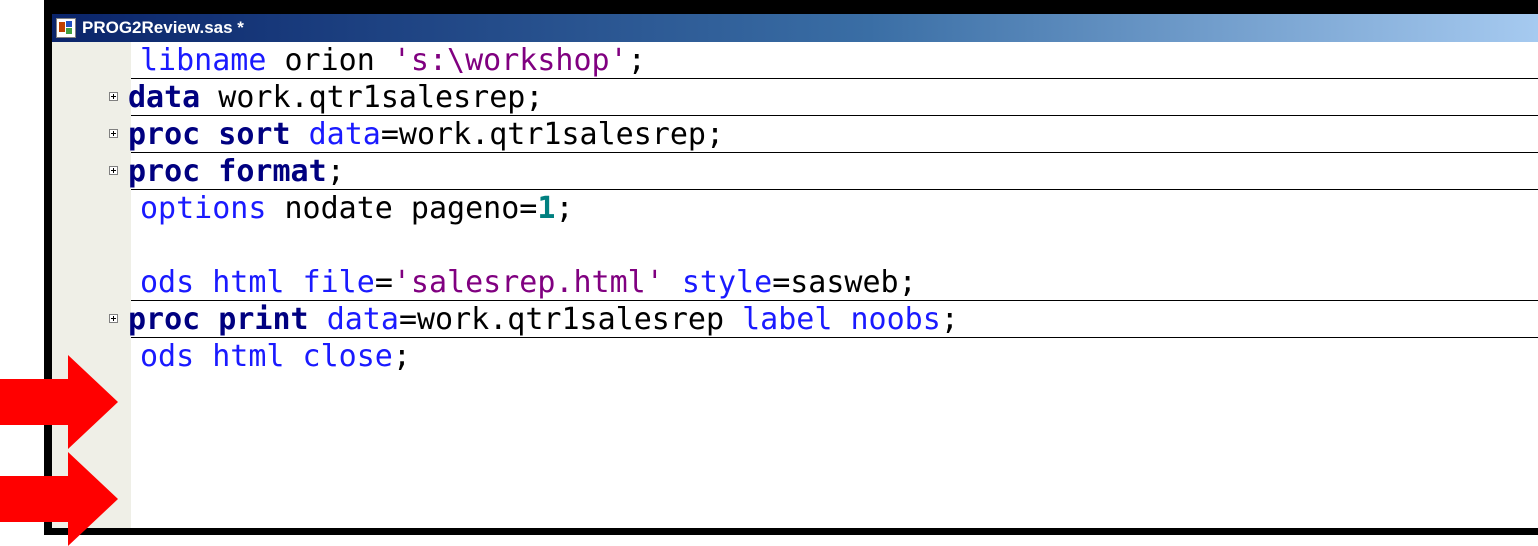 The width and height of the screenshot is (1538, 546). Describe the element at coordinates (841, 319) in the screenshot. I see `code-token: label noobs` at that location.